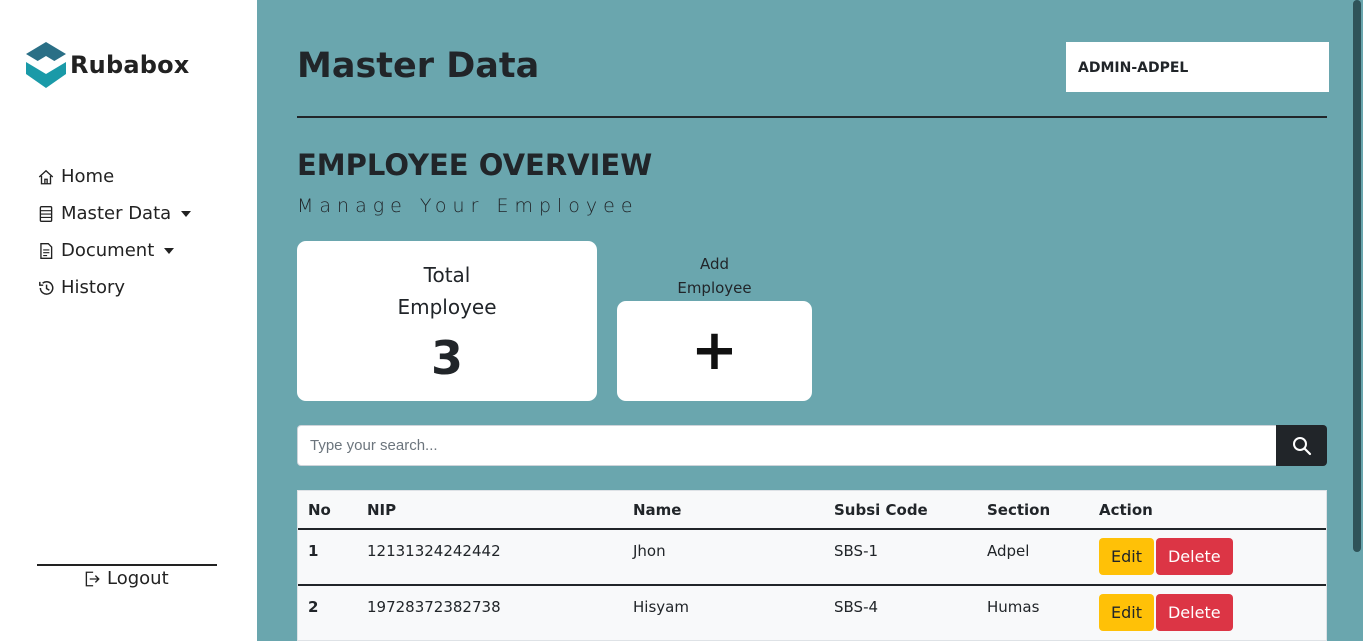 This screenshot has width=1363, height=641. Describe the element at coordinates (714, 288) in the screenshot. I see `add-label-line-2: Employee` at that location.